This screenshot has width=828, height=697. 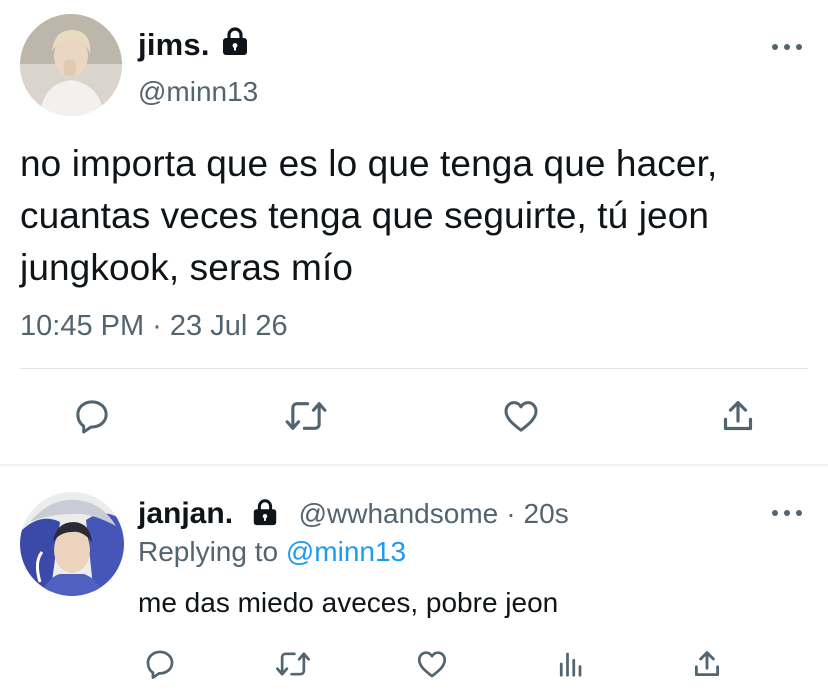 What do you see at coordinates (346, 551) in the screenshot?
I see `mention-link: @minn13` at bounding box center [346, 551].